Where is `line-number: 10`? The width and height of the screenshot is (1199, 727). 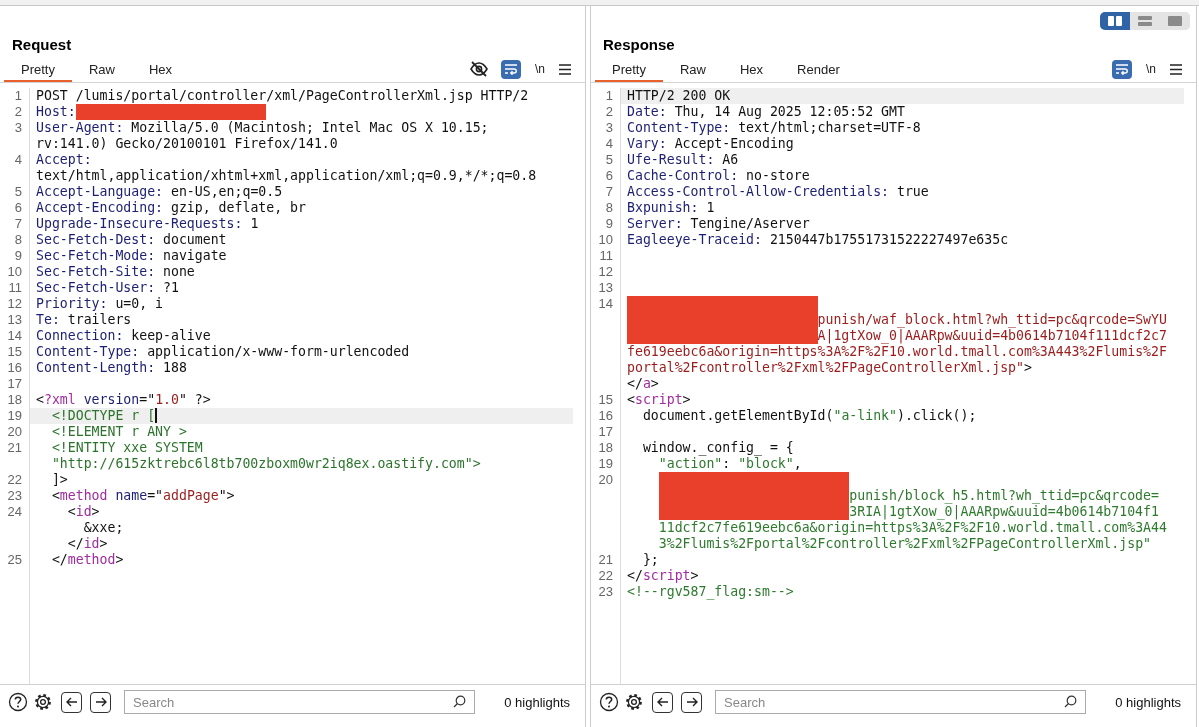 line-number: 10 is located at coordinates (606, 240).